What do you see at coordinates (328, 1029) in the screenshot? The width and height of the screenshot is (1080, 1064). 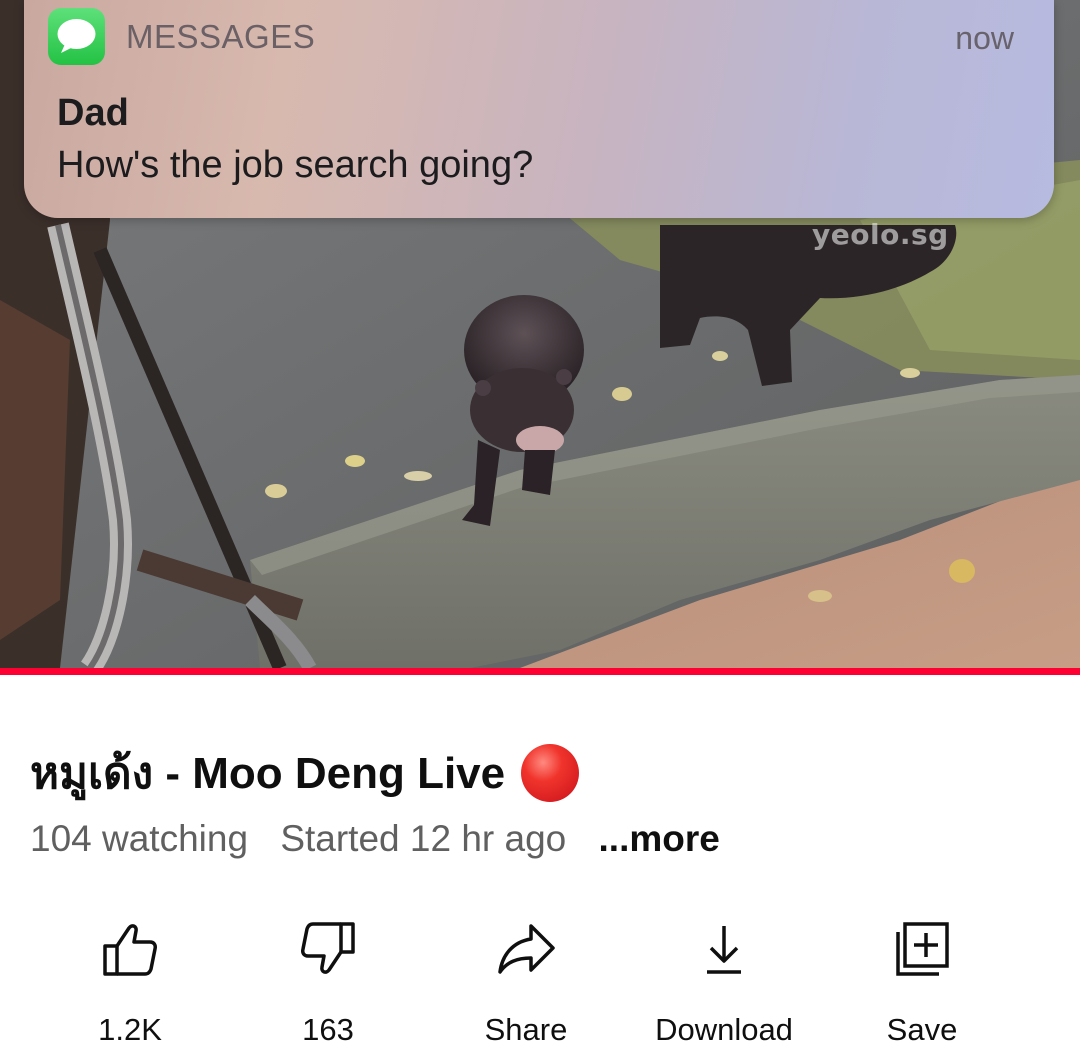 I see `dislike-count: 163` at bounding box center [328, 1029].